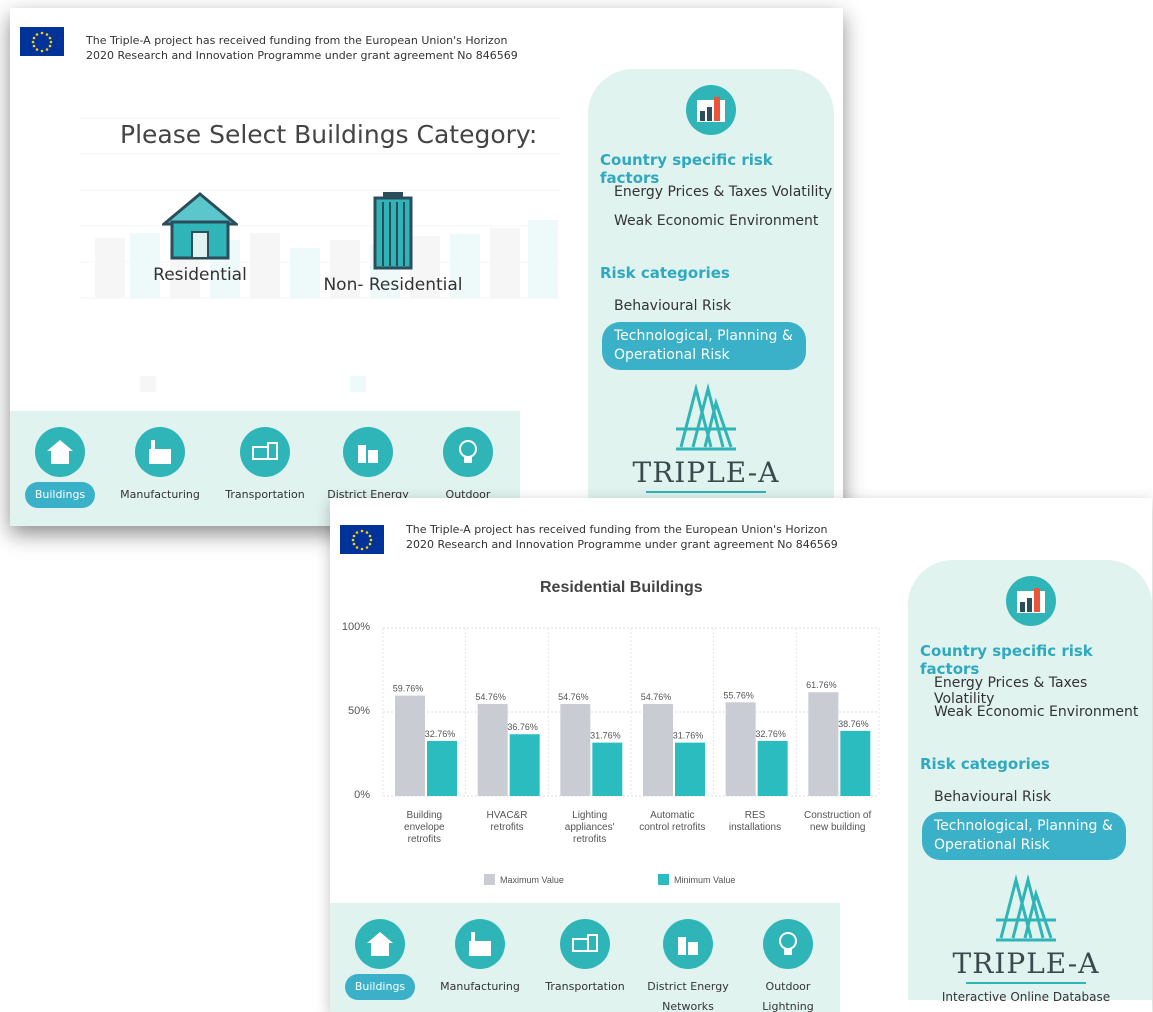  I want to click on office-building-icon, so click(393, 231).